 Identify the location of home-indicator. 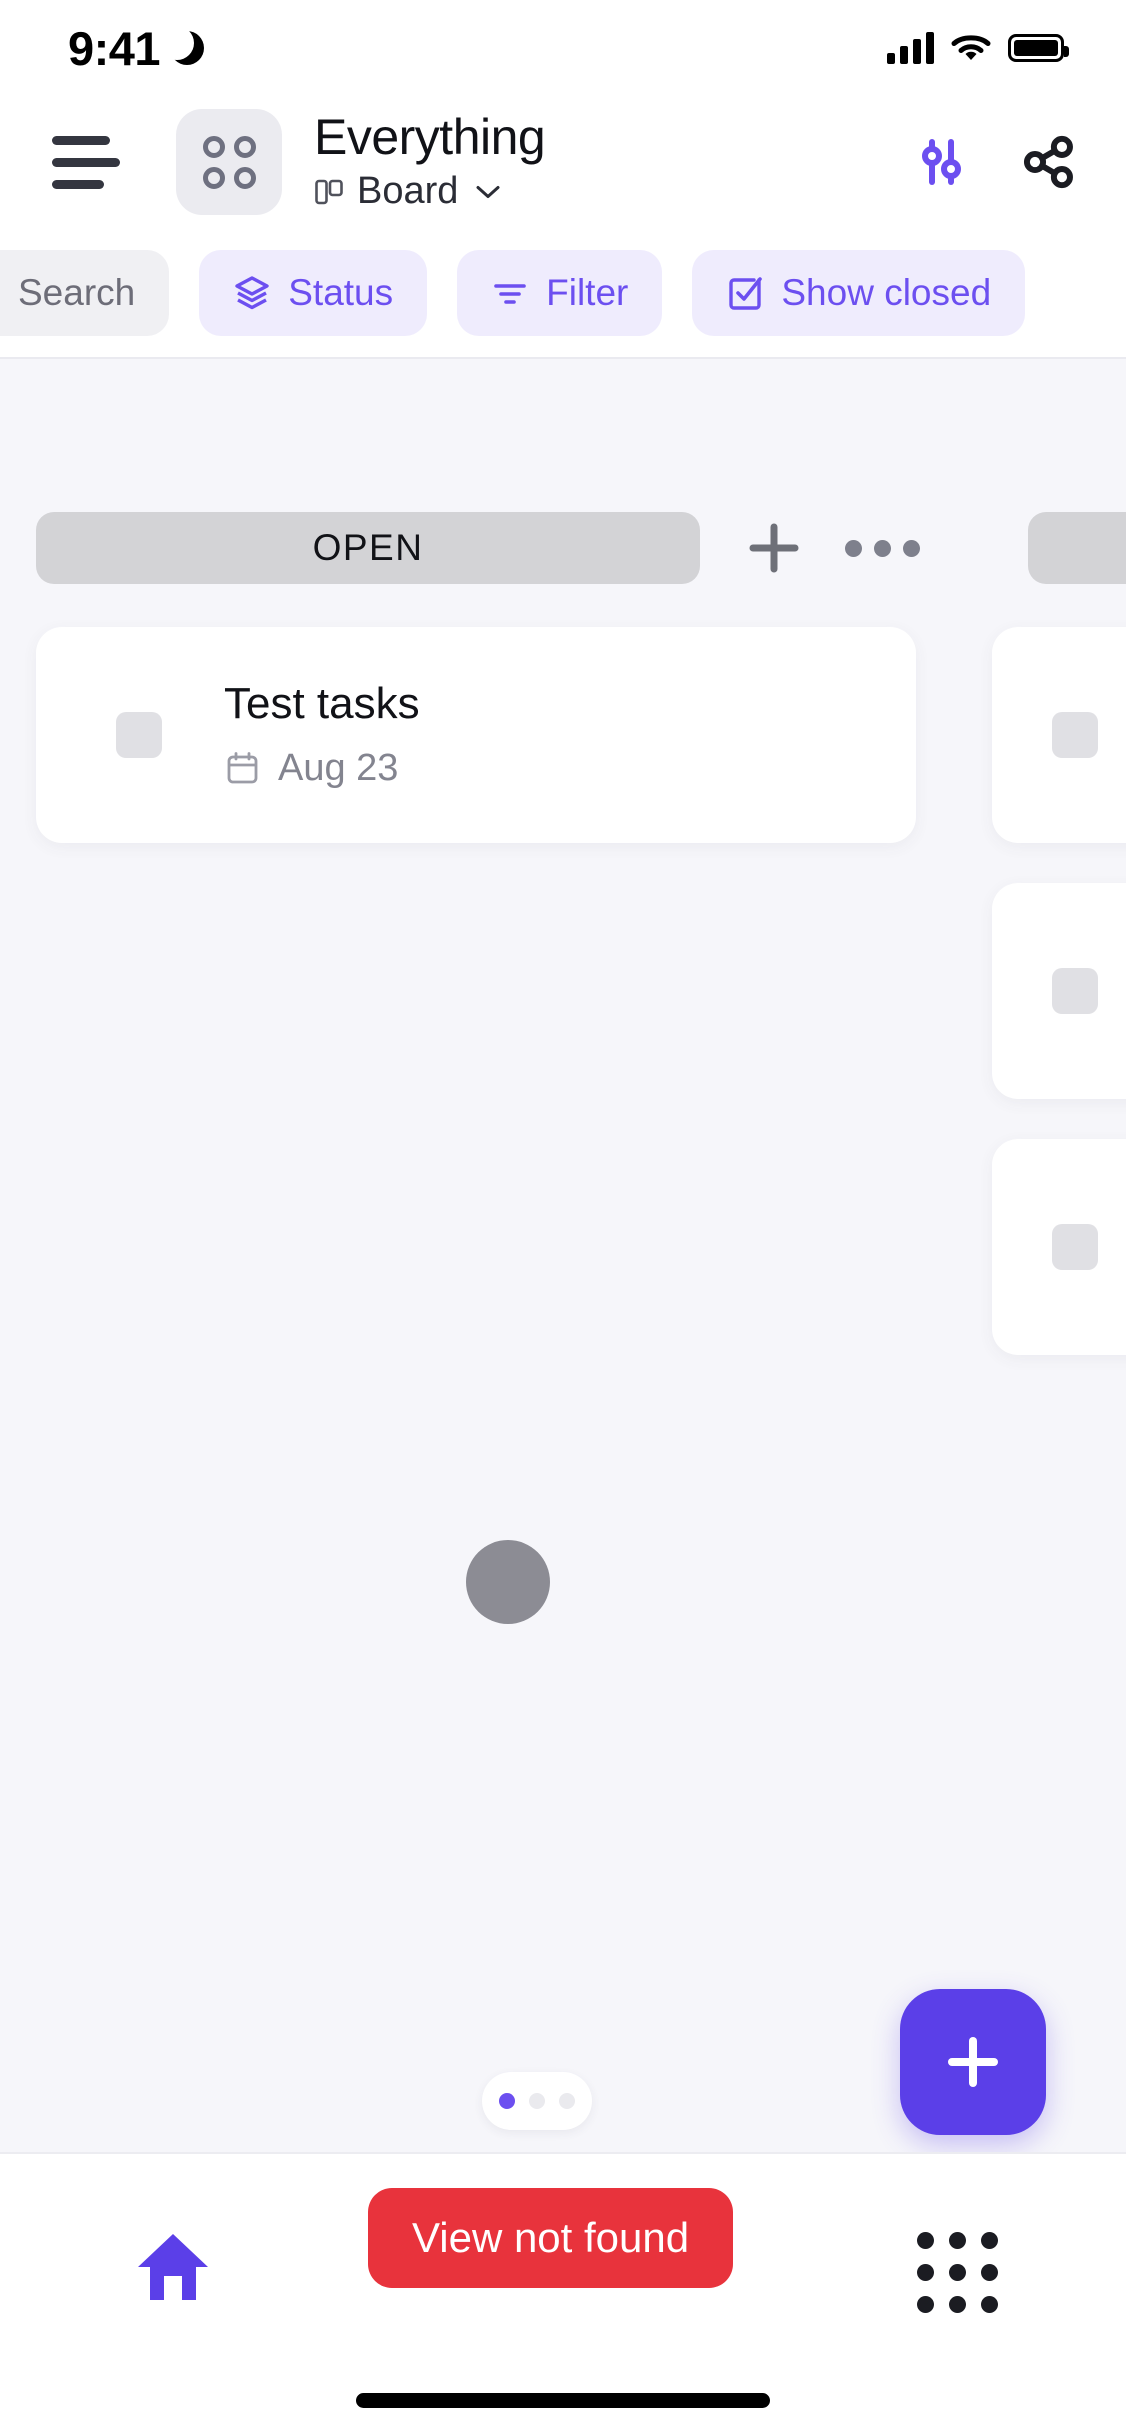
(563, 2400).